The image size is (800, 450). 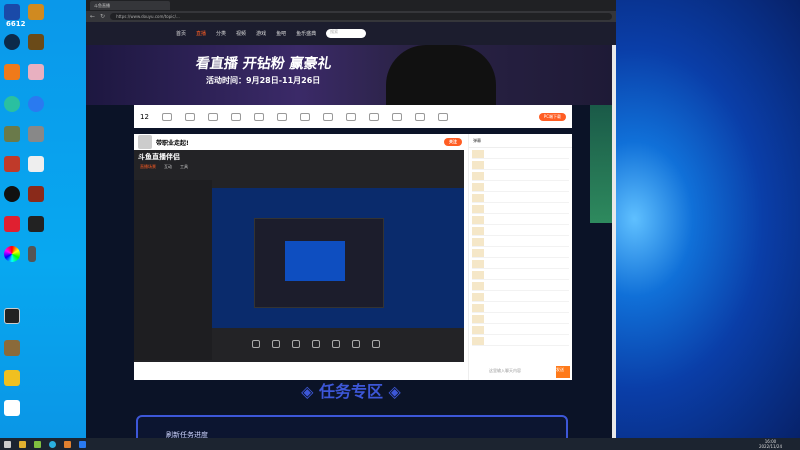 I want to click on nav-home: 首页, so click(x=181, y=33).